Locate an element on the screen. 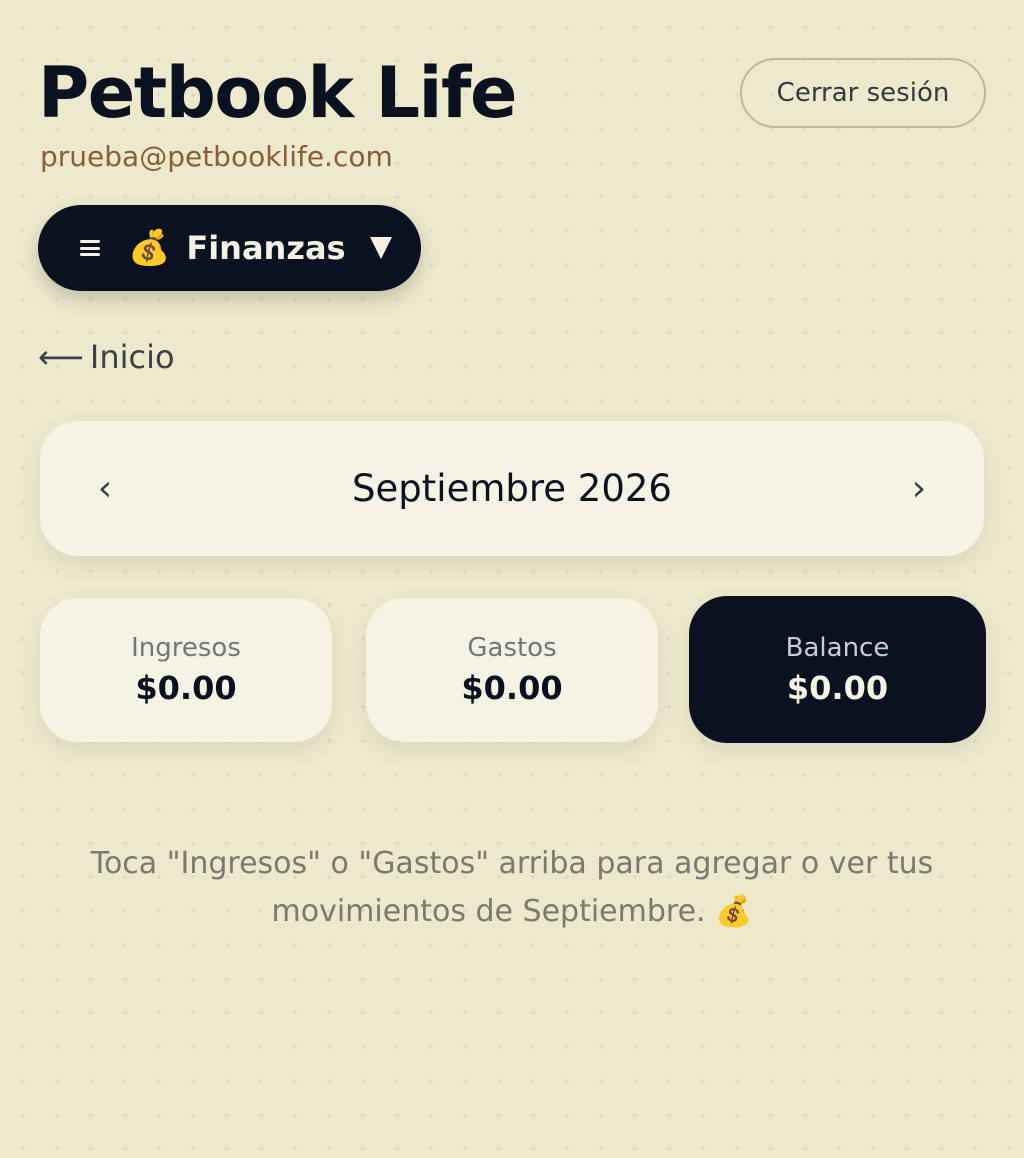 The image size is (1024, 1158). month-selector: ‹ Septiembre 2026 › is located at coordinates (512, 488).